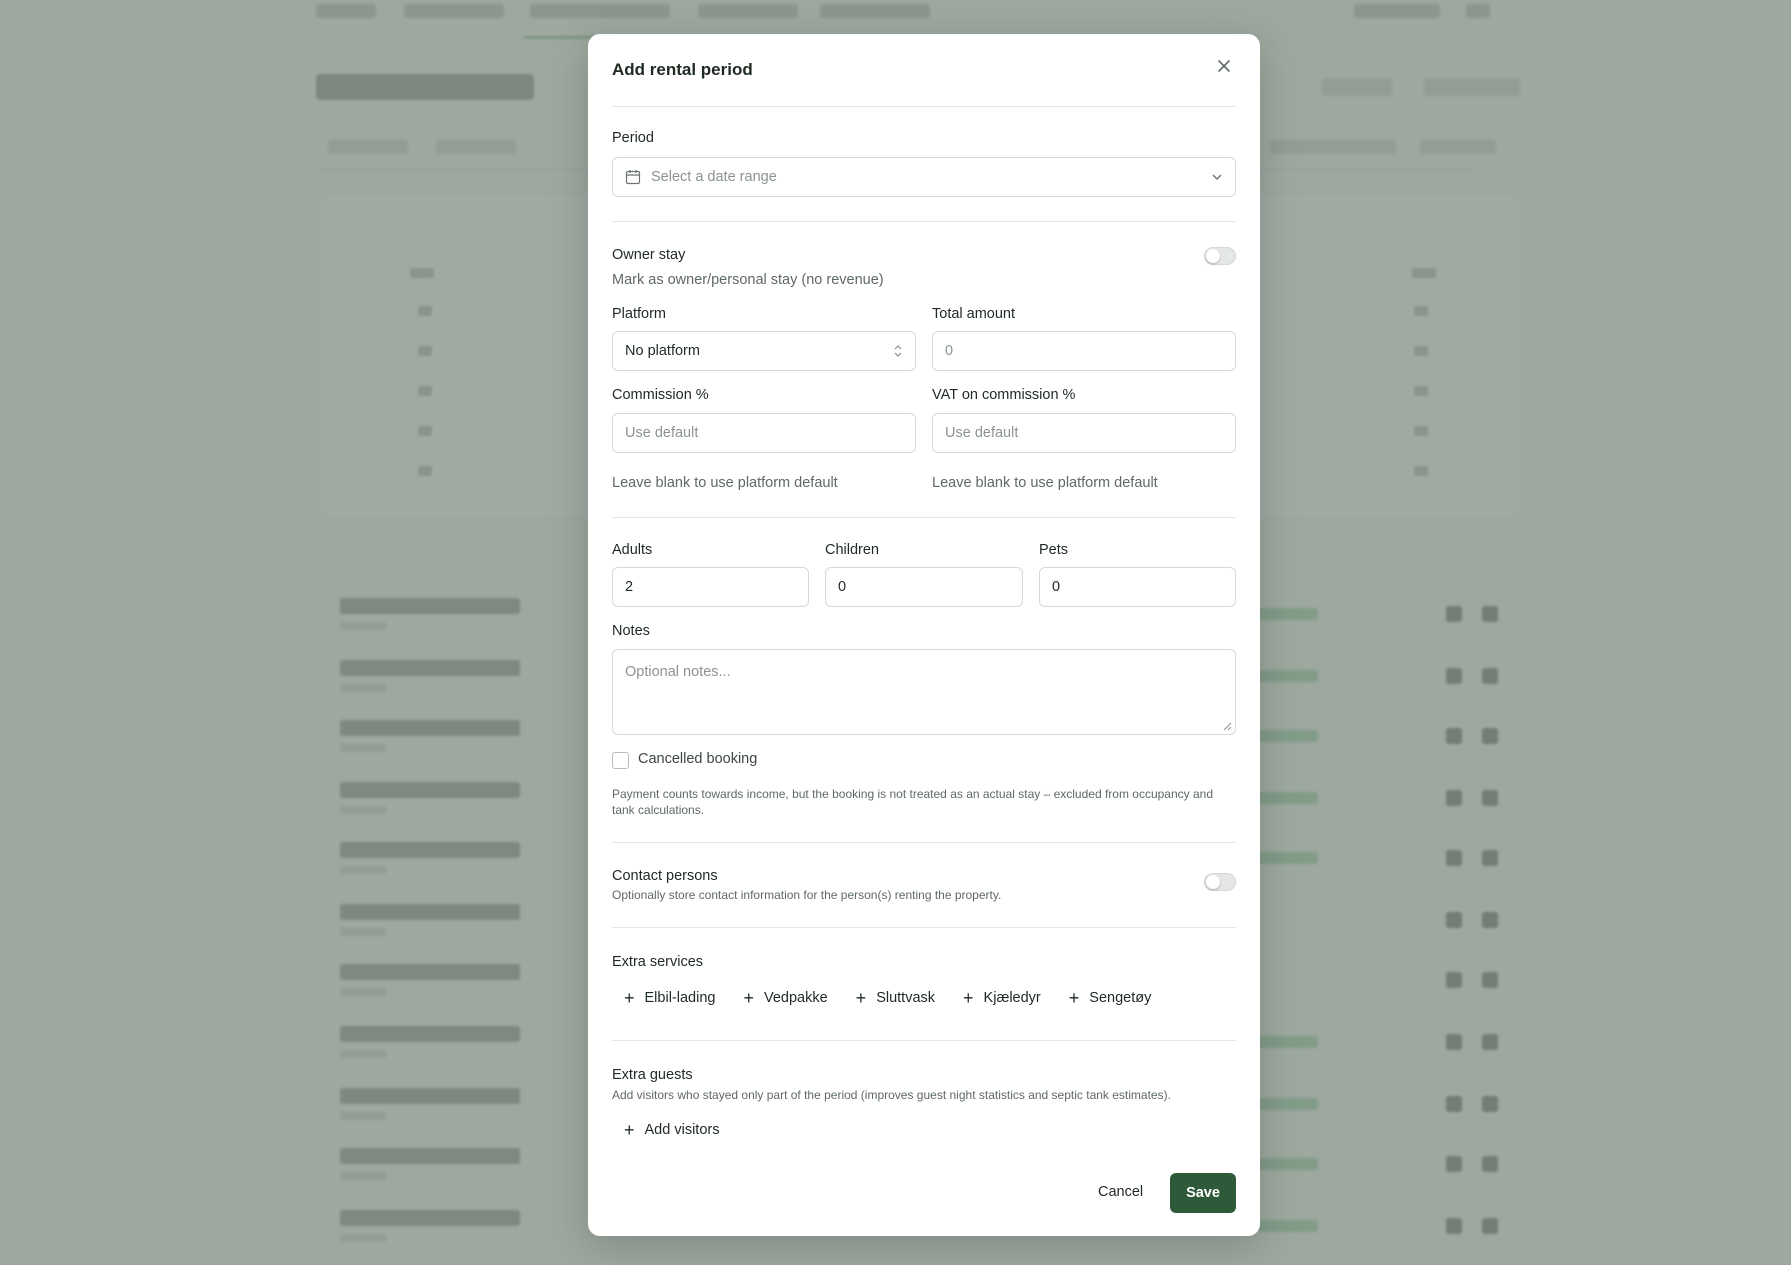 This screenshot has height=1265, width=1791. Describe the element at coordinates (1220, 256) in the screenshot. I see `owner-stay-toggle` at that location.